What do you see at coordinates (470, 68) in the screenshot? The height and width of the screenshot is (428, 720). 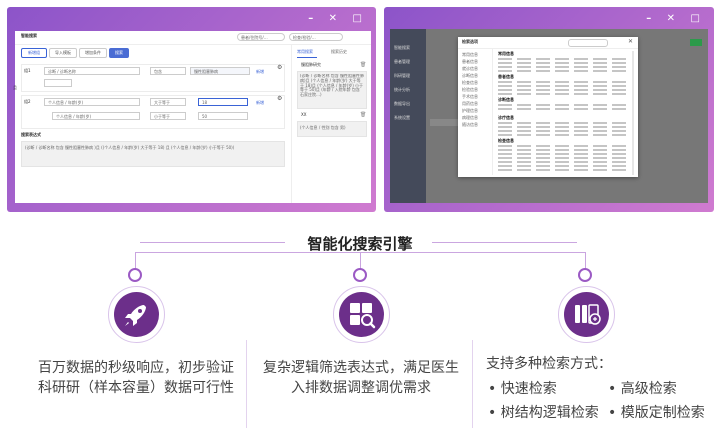 I see `category-item: 就诊信息` at bounding box center [470, 68].